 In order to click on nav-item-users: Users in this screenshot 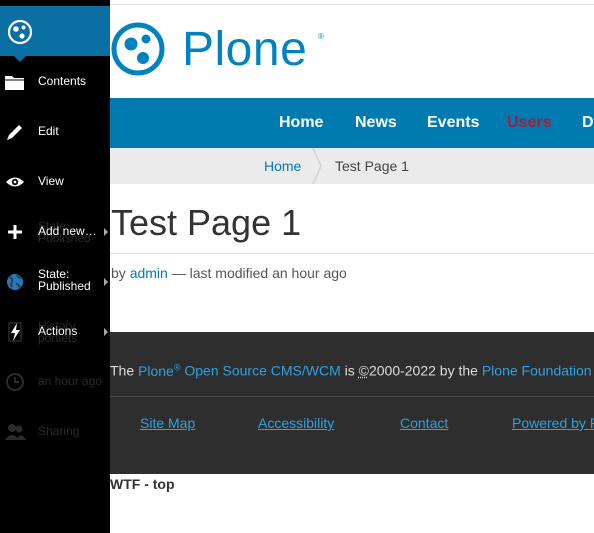, I will do `click(529, 123)`.